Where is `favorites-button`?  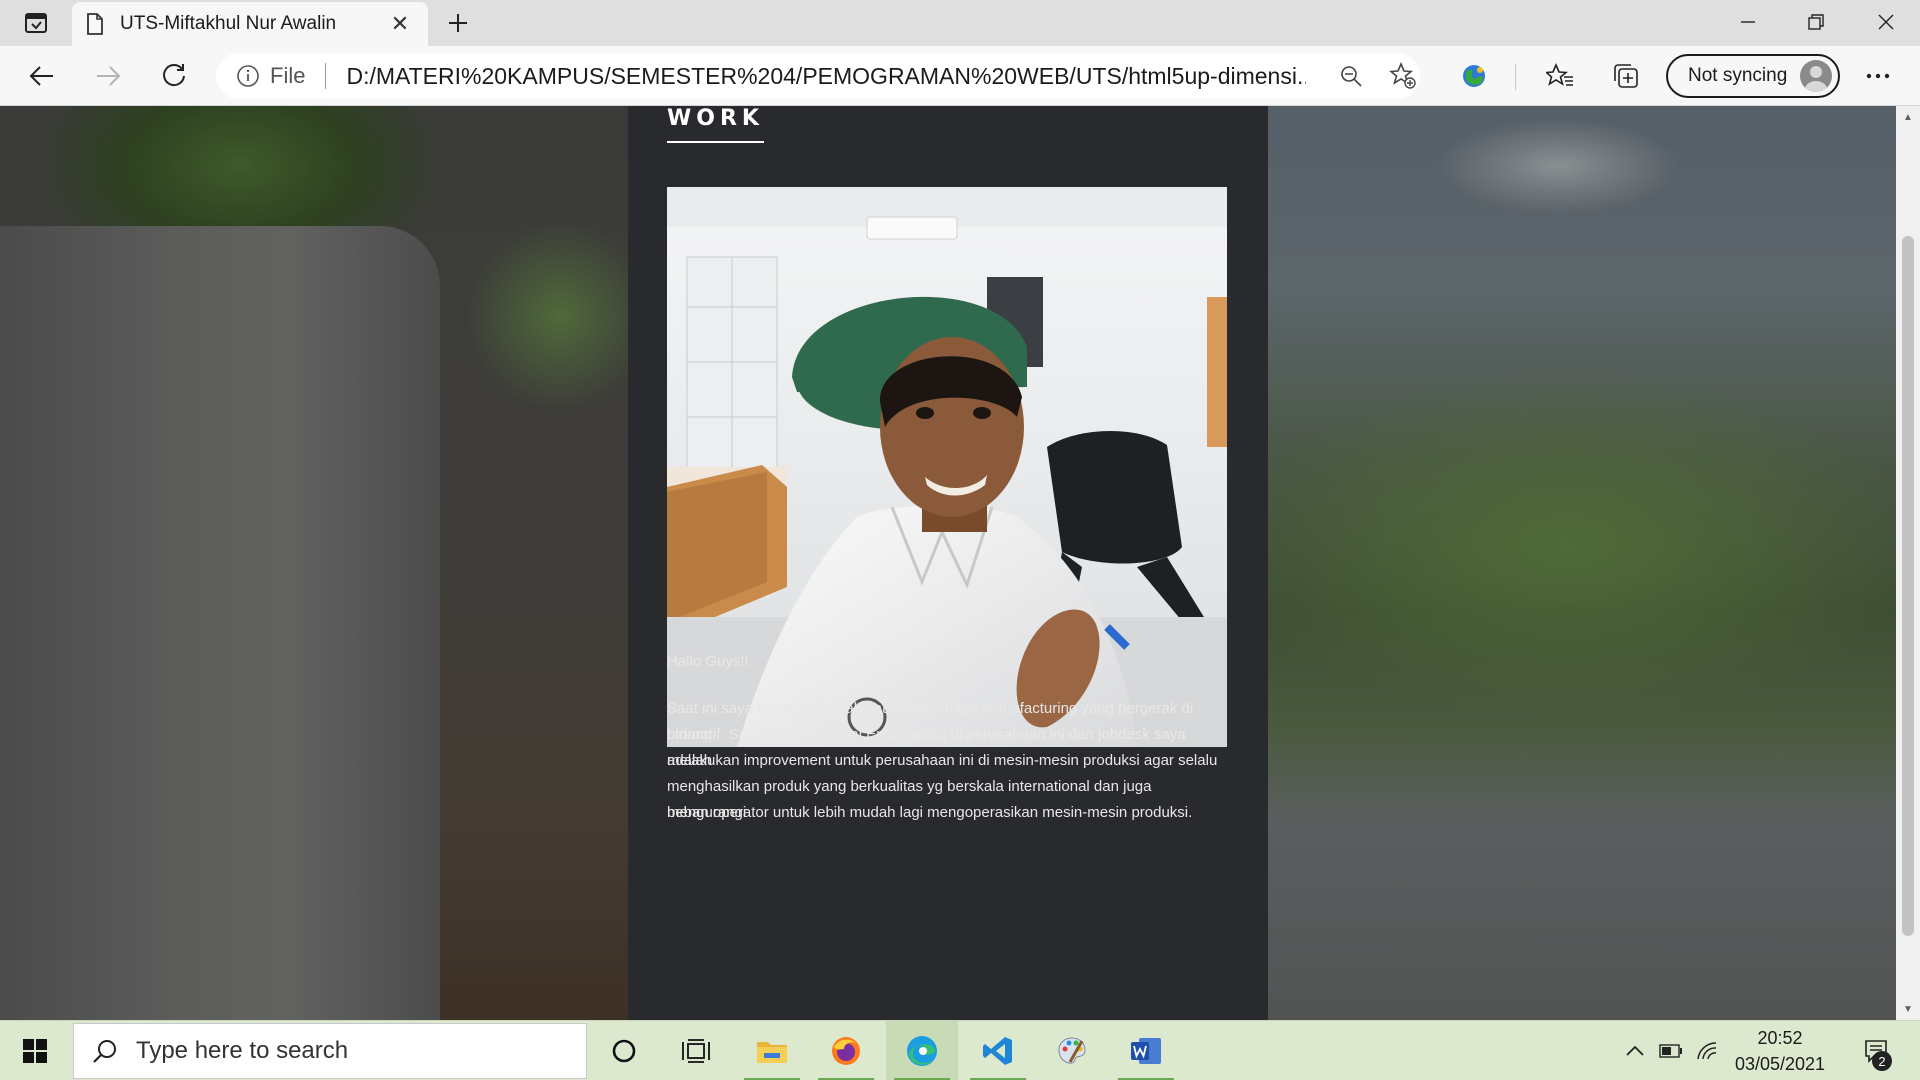 favorites-button is located at coordinates (1560, 76).